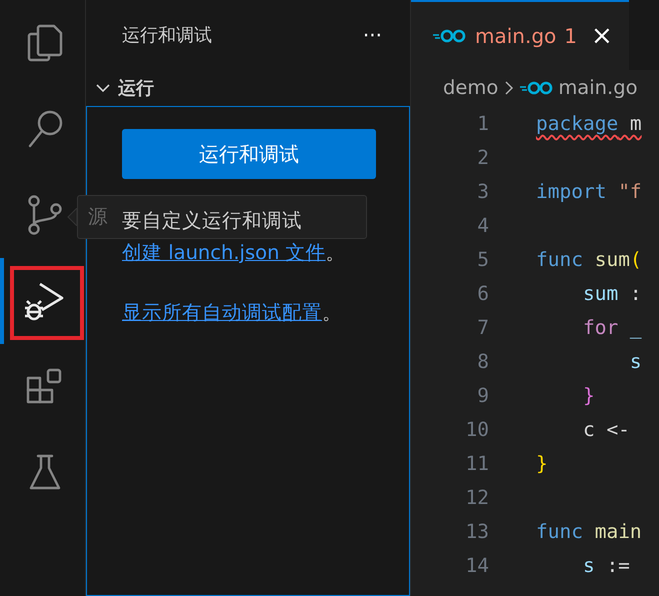 This screenshot has height=596, width=659. What do you see at coordinates (248, 88) in the screenshot?
I see `section-header: 运行` at bounding box center [248, 88].